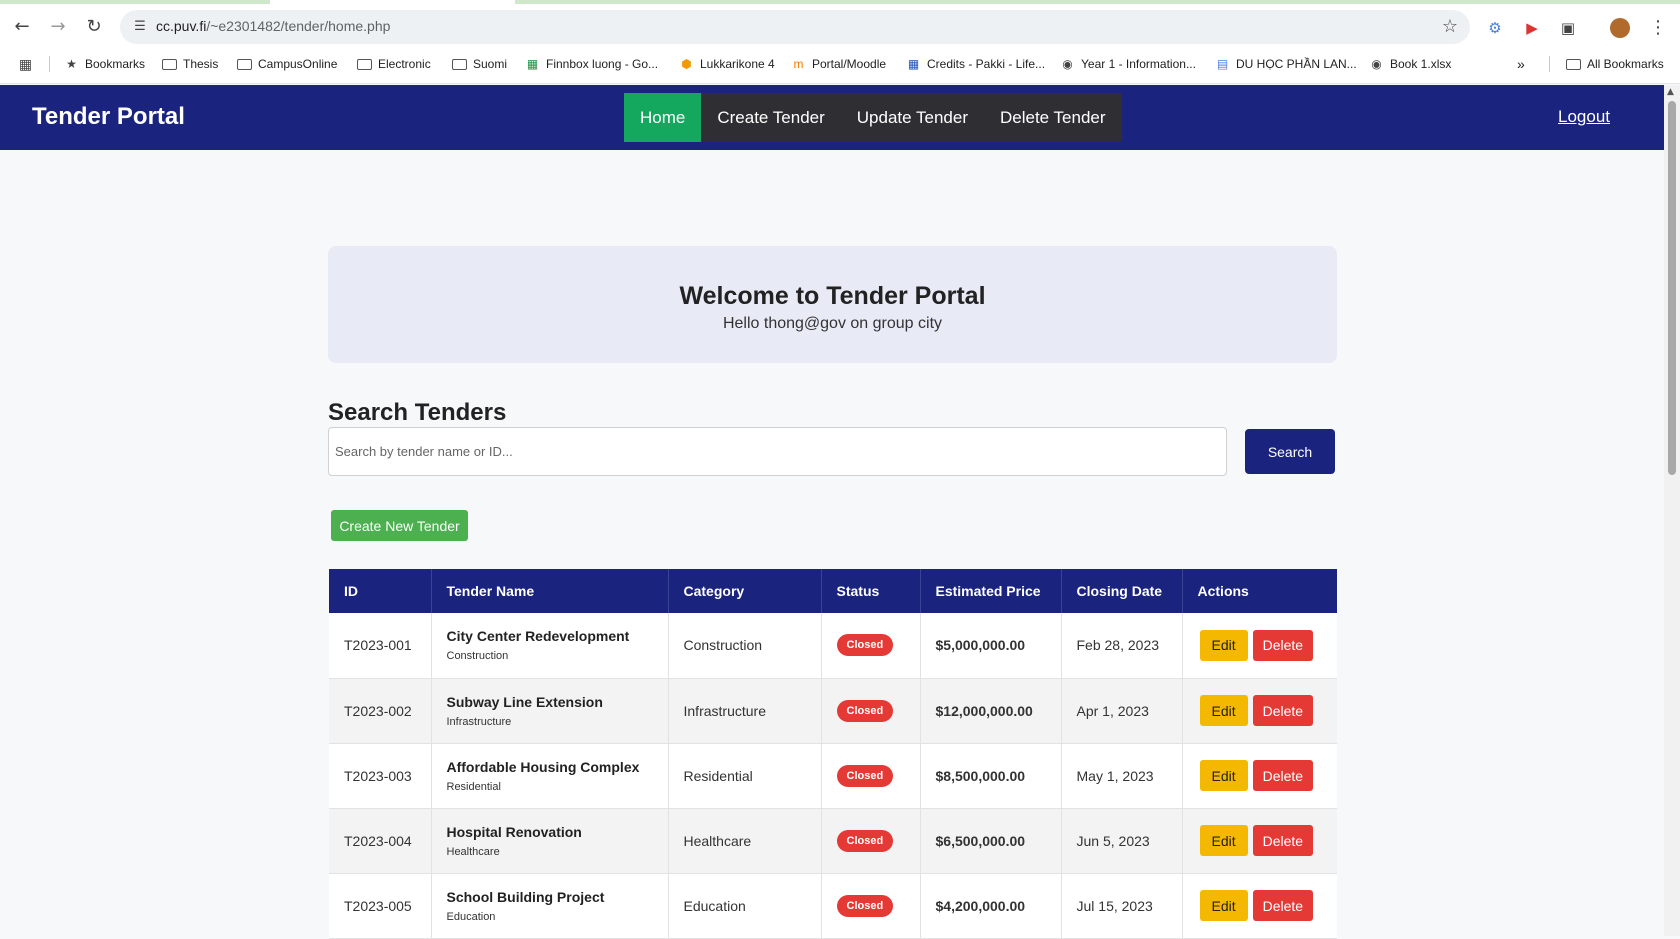  What do you see at coordinates (832, 296) in the screenshot?
I see `welcome-title: Welcome to Tender Portal` at bounding box center [832, 296].